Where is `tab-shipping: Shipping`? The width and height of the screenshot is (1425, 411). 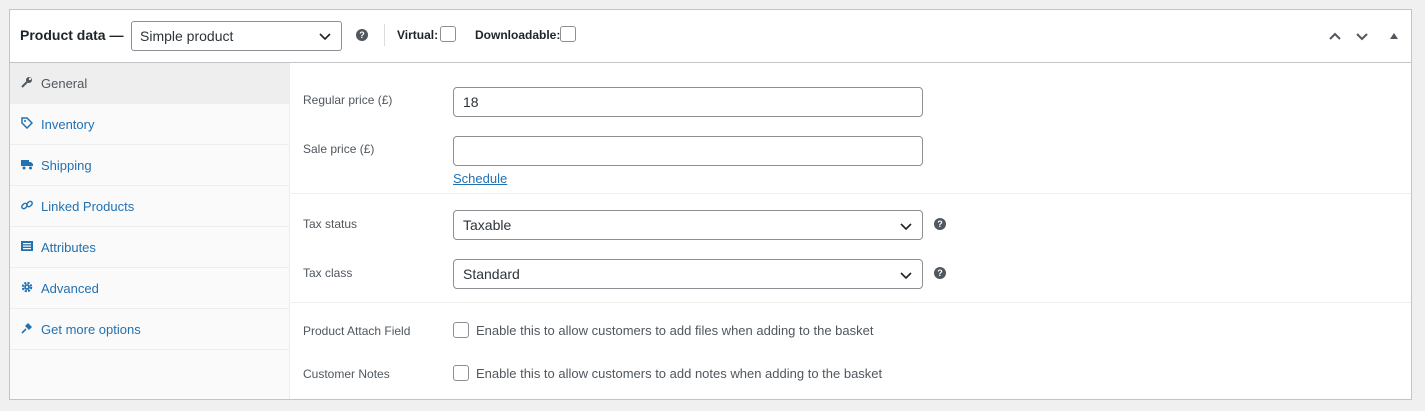 tab-shipping: Shipping is located at coordinates (149, 165).